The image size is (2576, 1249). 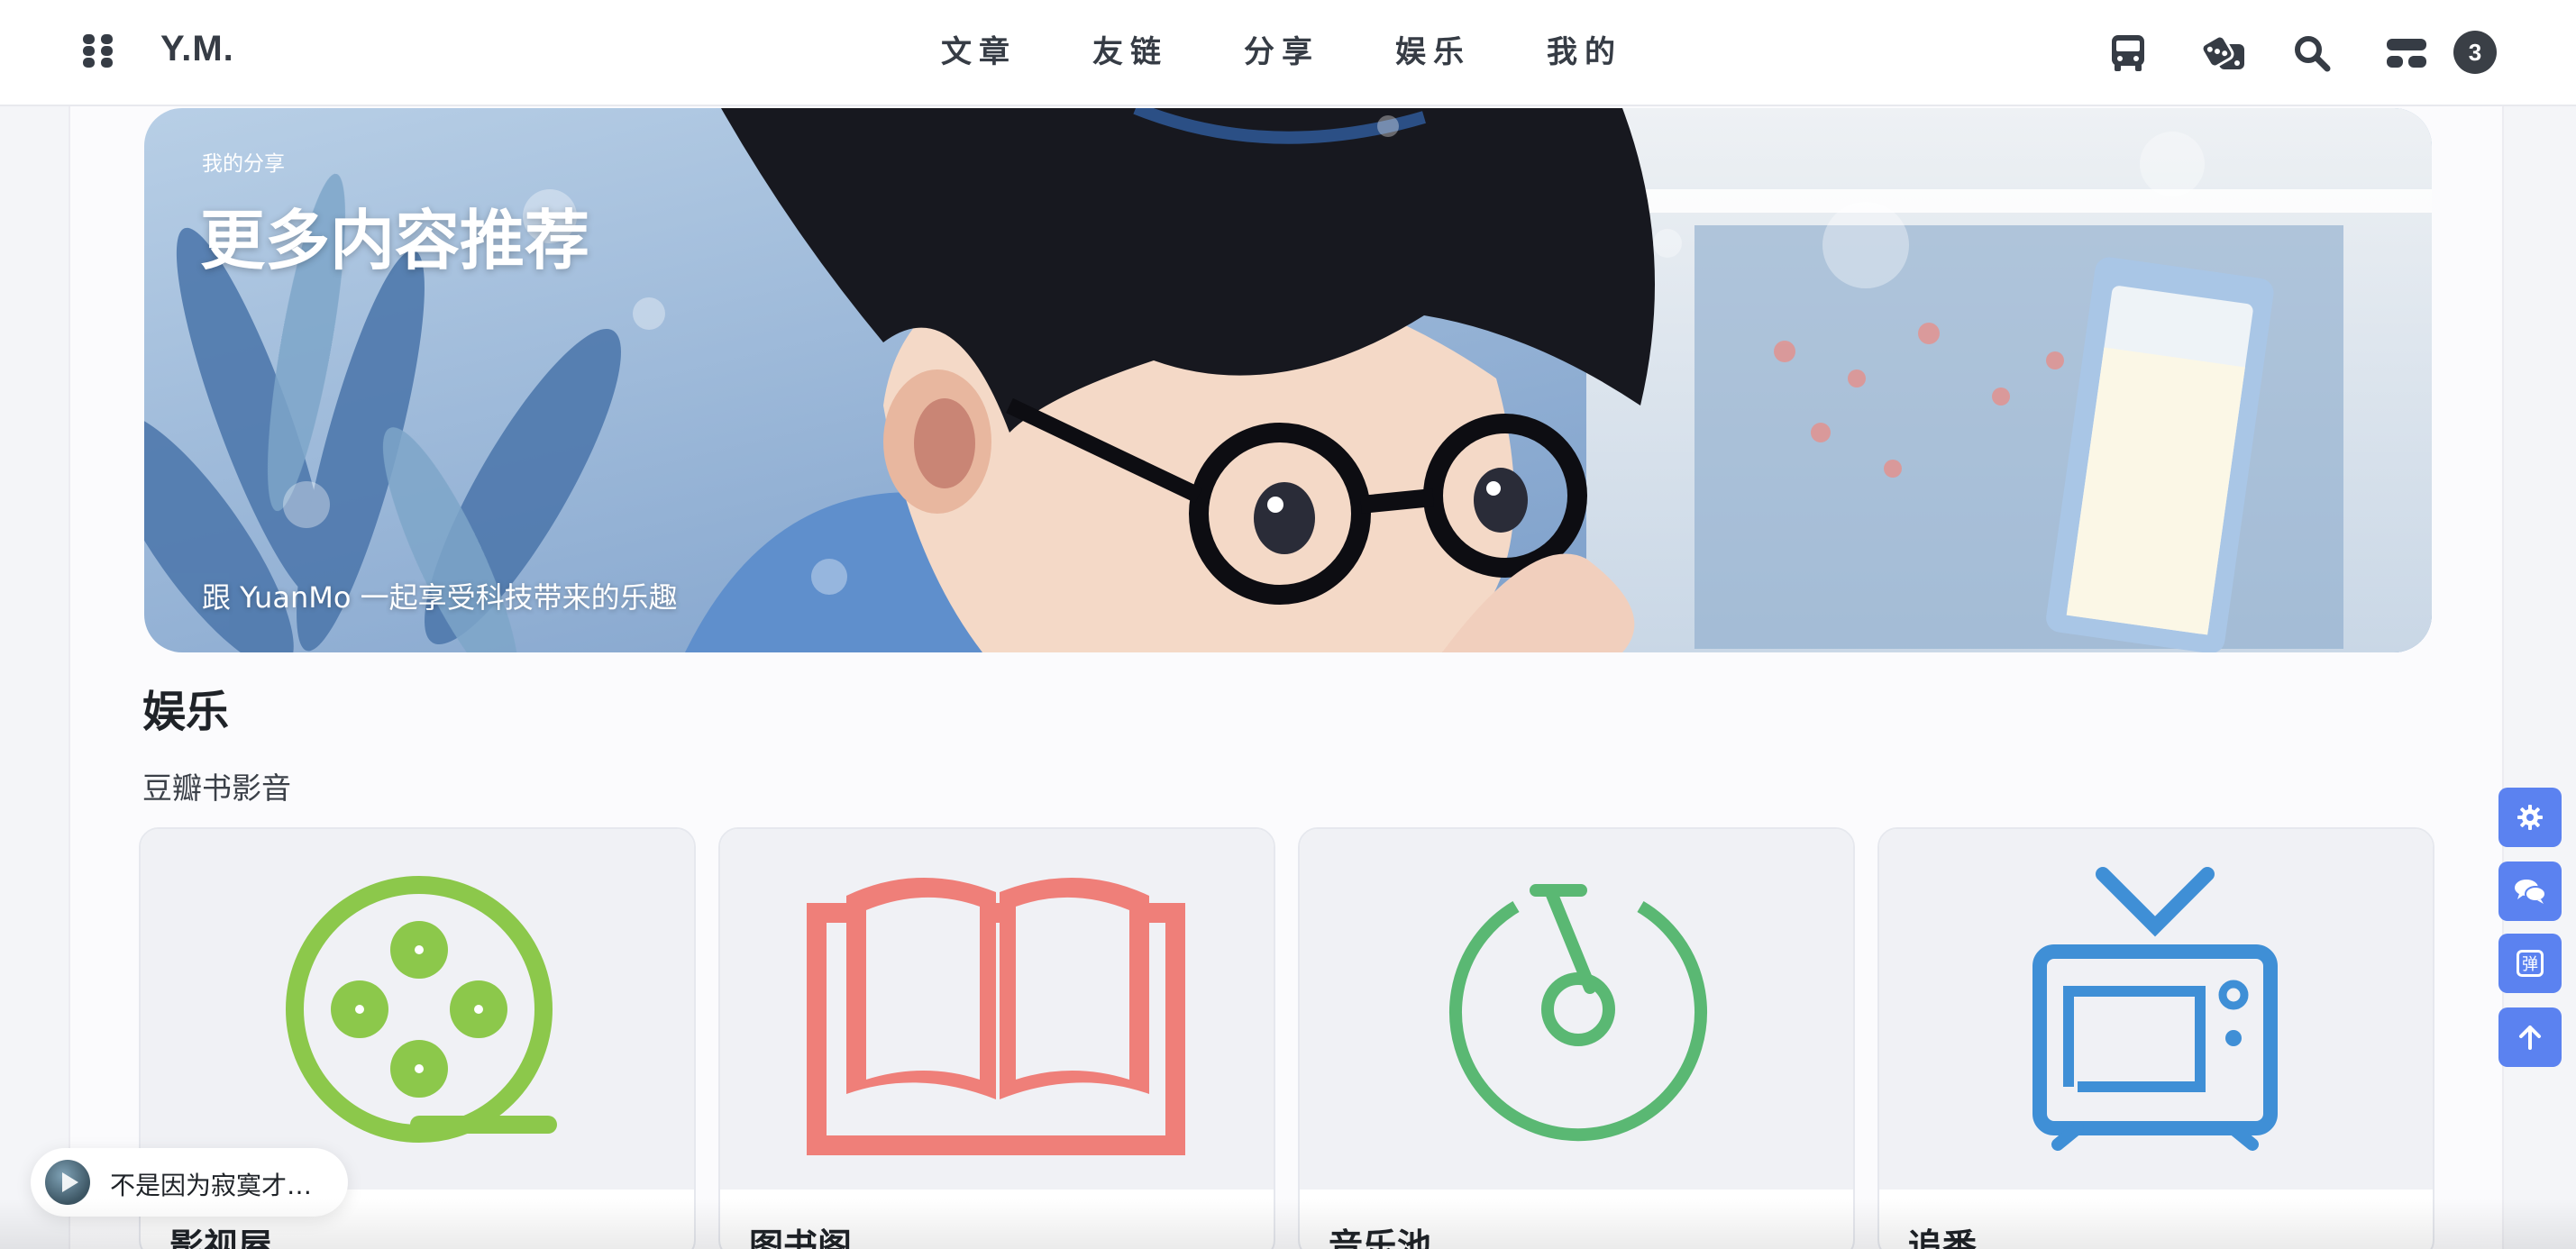 What do you see at coordinates (1578, 1013) in the screenshot?
I see `music-note-icon` at bounding box center [1578, 1013].